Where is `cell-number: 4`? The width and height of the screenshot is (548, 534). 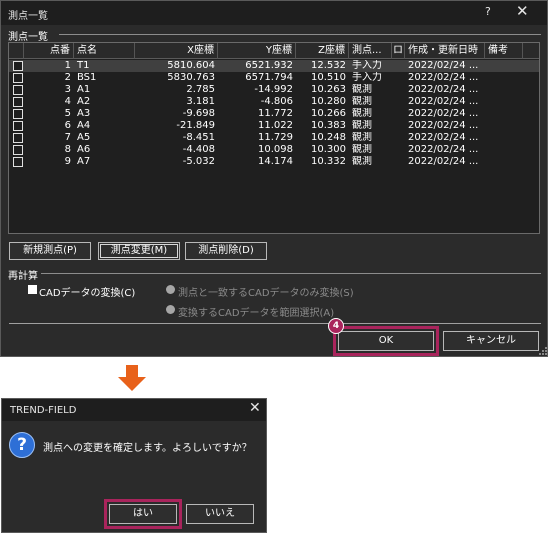 cell-number: 4 is located at coordinates (67, 101).